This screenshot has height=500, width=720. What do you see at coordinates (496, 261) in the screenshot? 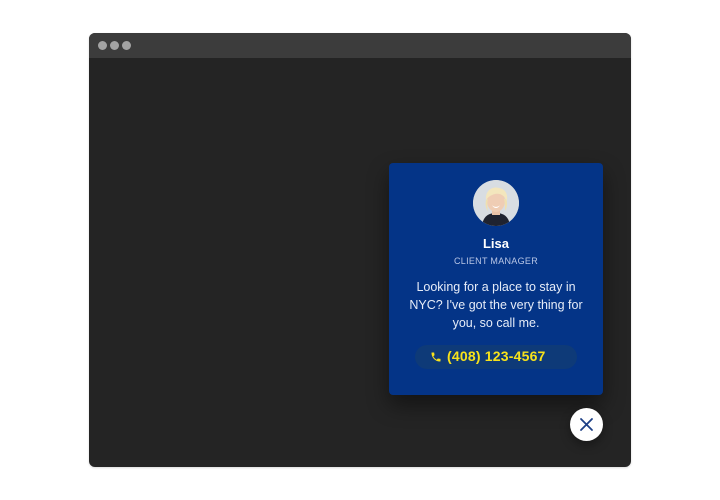
I see `agent-role: CLIENT MANAGER` at bounding box center [496, 261].